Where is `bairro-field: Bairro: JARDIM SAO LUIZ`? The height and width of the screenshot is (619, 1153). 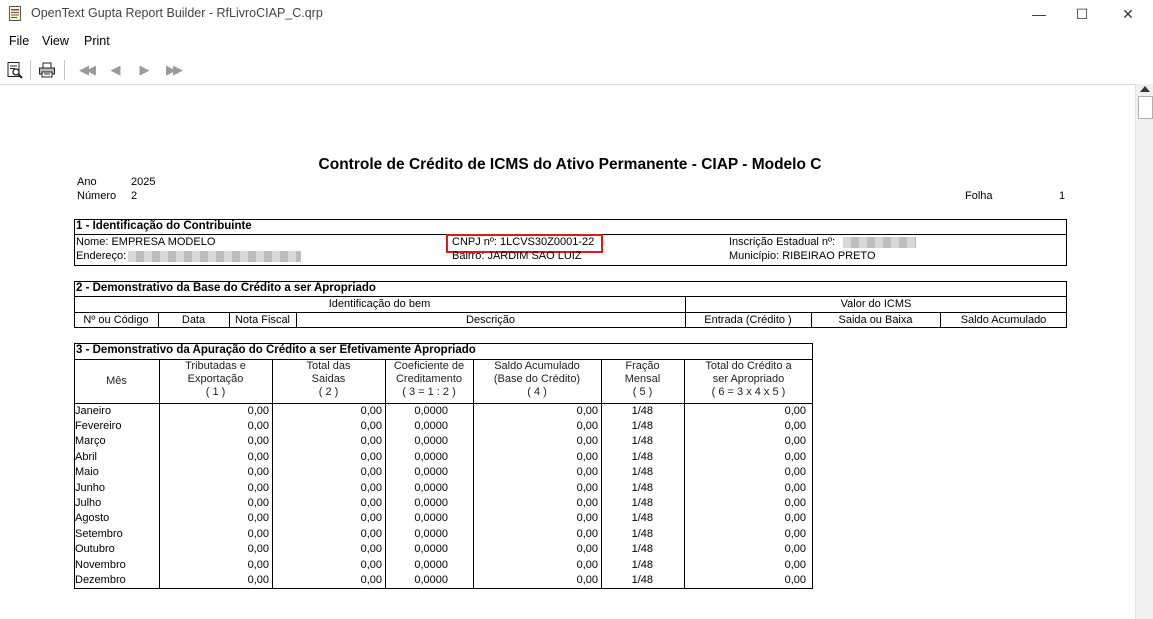 bairro-field: Bairro: JARDIM SAO LUIZ is located at coordinates (517, 256).